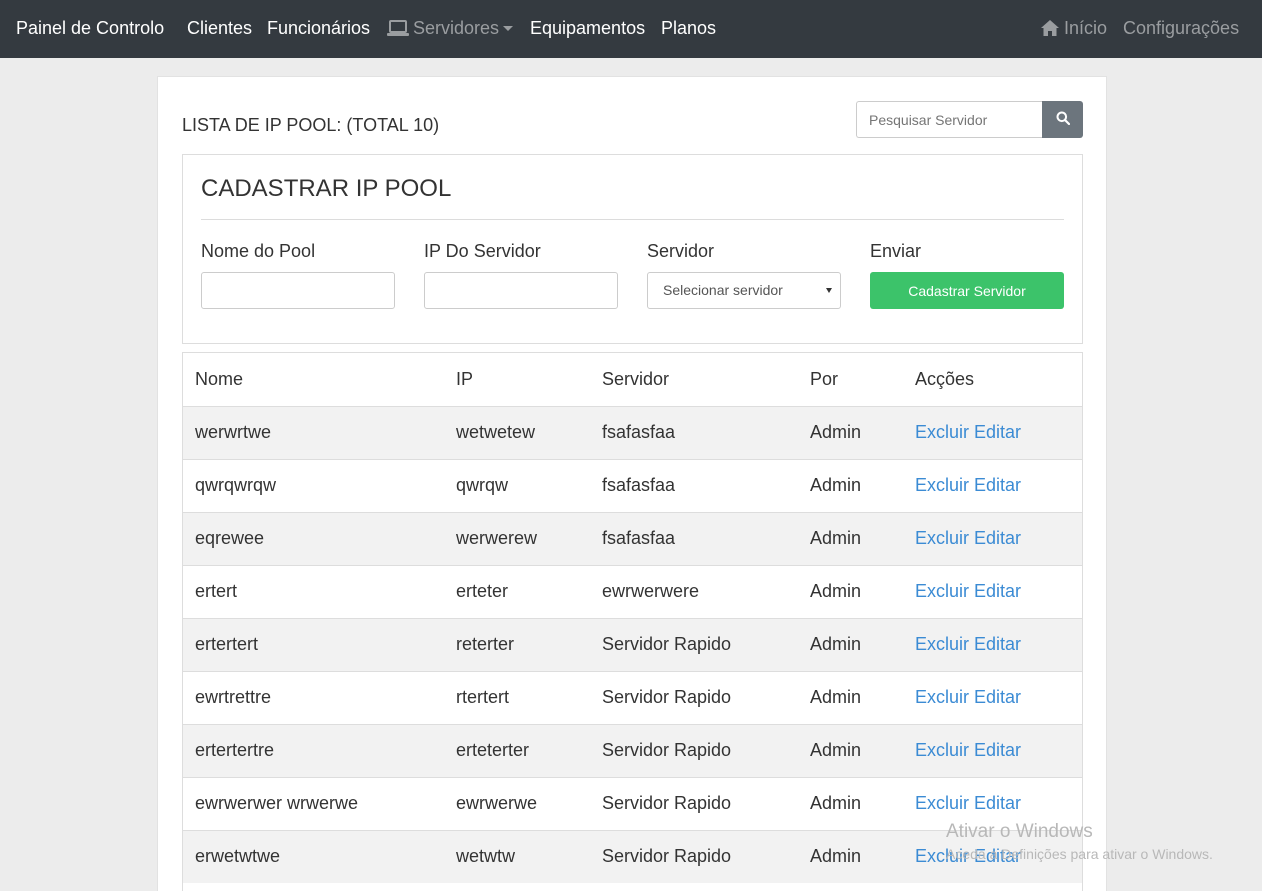 The height and width of the screenshot is (891, 1262). What do you see at coordinates (694, 591) in the screenshot?
I see `cell-servidor: ewrwerwere` at bounding box center [694, 591].